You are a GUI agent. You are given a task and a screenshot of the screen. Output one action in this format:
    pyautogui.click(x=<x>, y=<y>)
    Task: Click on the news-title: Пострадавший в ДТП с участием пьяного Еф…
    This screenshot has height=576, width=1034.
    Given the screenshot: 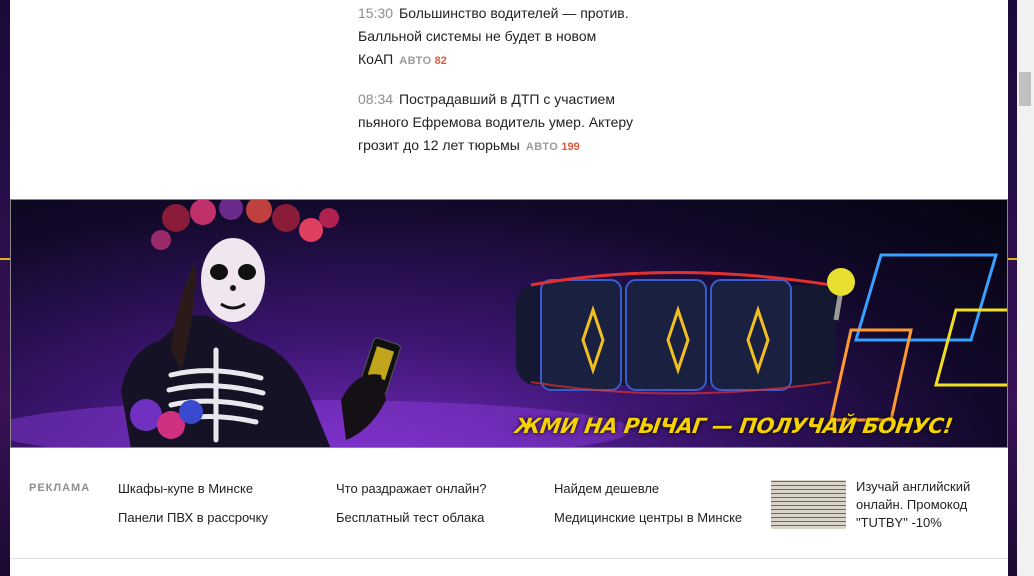 What is the action you would take?
    pyautogui.click(x=495, y=122)
    